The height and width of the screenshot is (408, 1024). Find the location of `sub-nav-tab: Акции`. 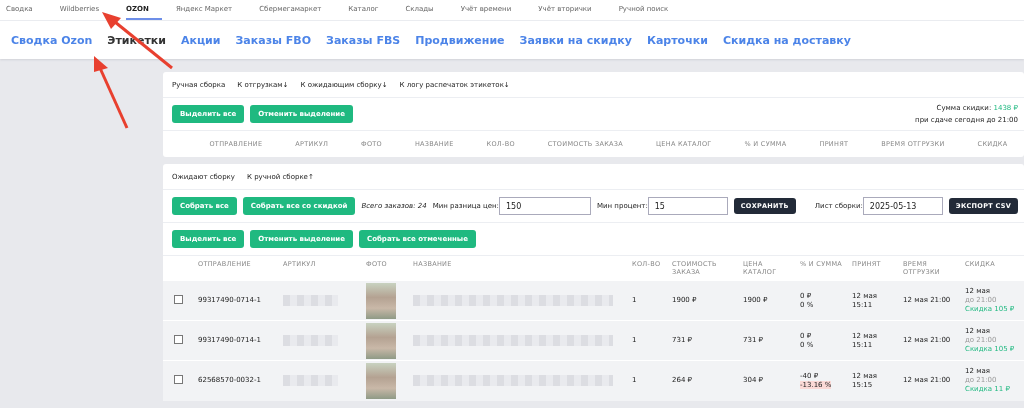

sub-nav-tab: Акции is located at coordinates (201, 40).